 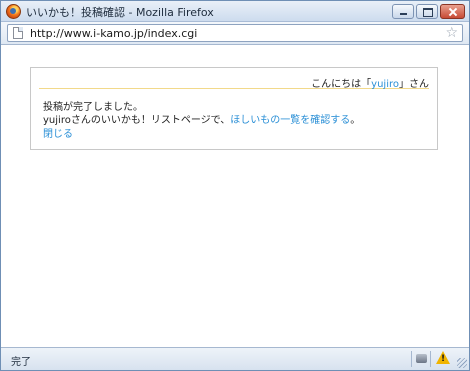 What do you see at coordinates (341, 84) in the screenshot?
I see `greeting-prefix: こんにちは「` at bounding box center [341, 84].